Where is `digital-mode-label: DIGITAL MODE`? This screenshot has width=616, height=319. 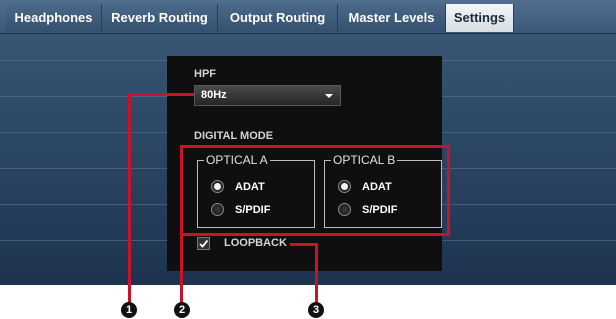 digital-mode-label: DIGITAL MODE is located at coordinates (234, 136).